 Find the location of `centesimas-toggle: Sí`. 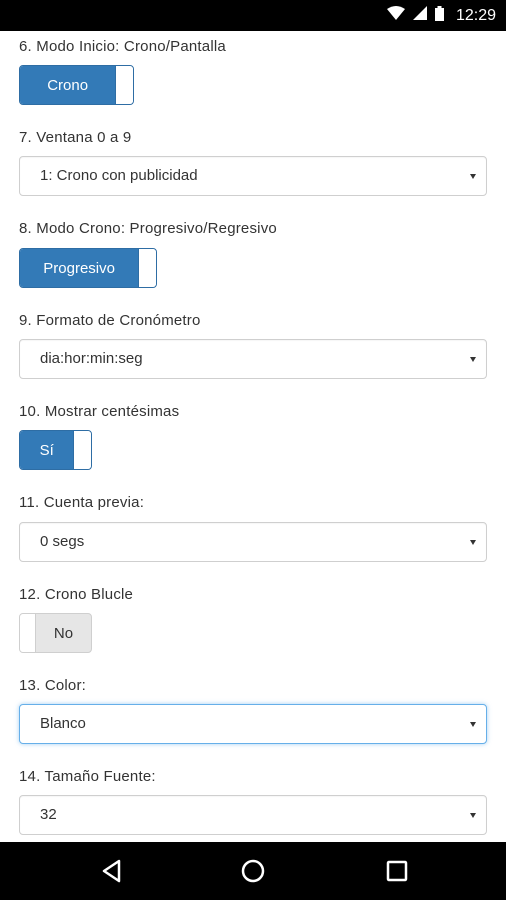

centesimas-toggle: Sí is located at coordinates (55, 450).